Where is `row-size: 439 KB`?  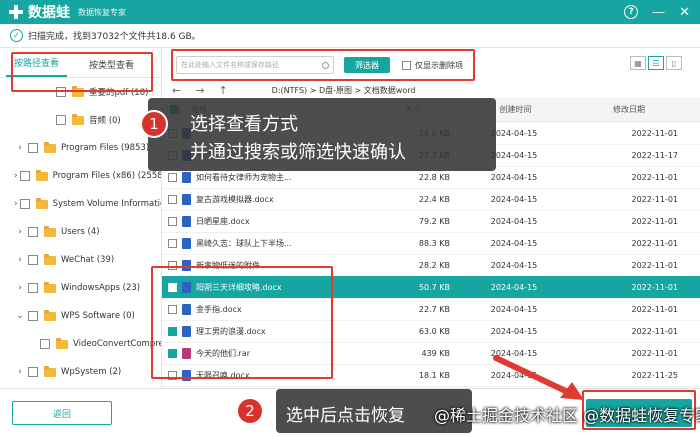 row-size: 439 KB is located at coordinates (435, 353).